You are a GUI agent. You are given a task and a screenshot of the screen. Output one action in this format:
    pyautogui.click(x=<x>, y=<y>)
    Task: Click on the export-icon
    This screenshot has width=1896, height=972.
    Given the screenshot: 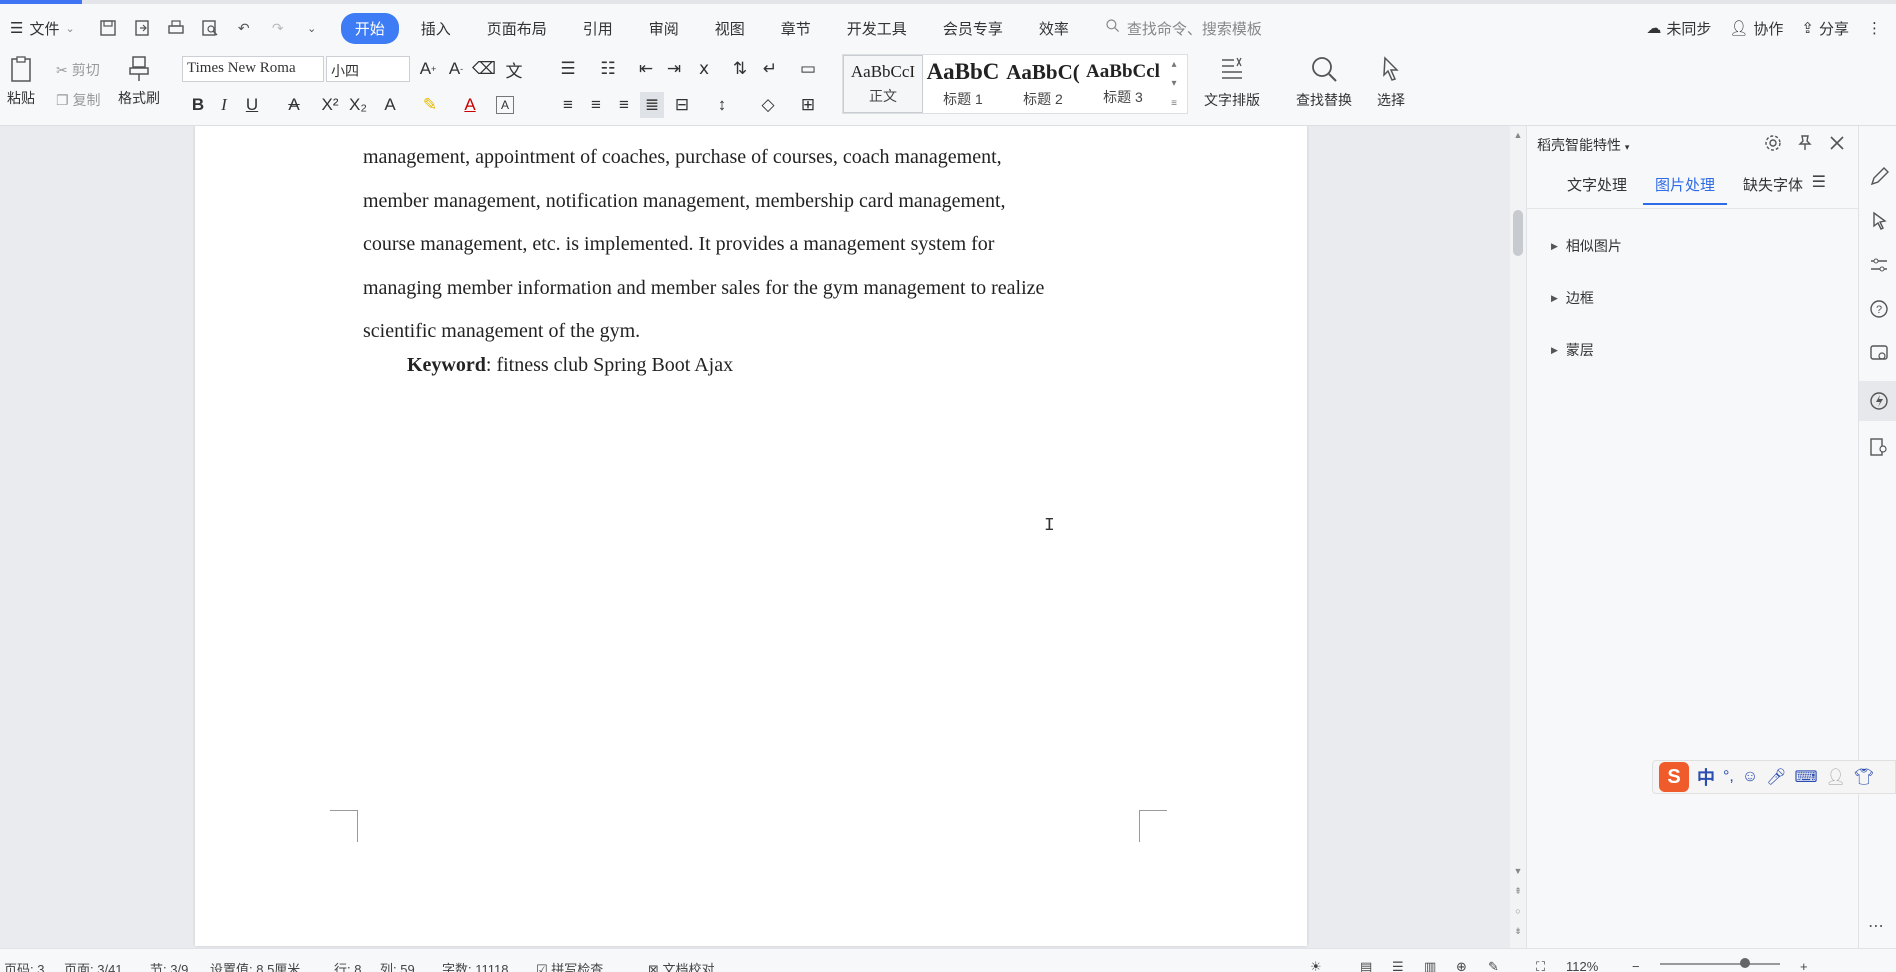 What is the action you would take?
    pyautogui.click(x=142, y=28)
    